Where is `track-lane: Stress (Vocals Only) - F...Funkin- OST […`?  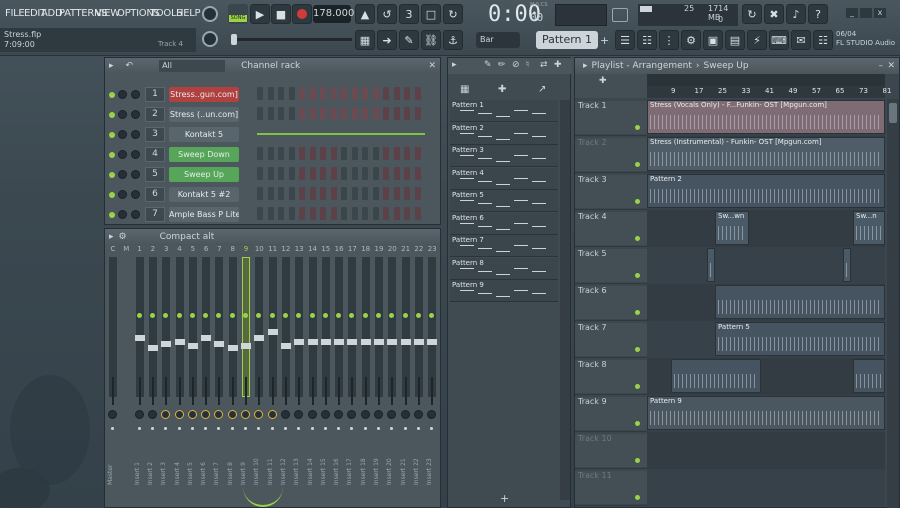 track-lane: Stress (Vocals Only) - F...Funkin- OST [… is located at coordinates (766, 117).